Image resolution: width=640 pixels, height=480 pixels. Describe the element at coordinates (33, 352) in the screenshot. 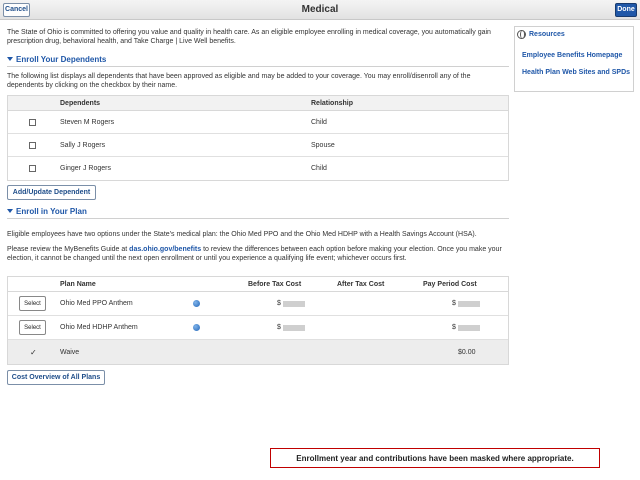

I see `check-icon: ✓` at that location.